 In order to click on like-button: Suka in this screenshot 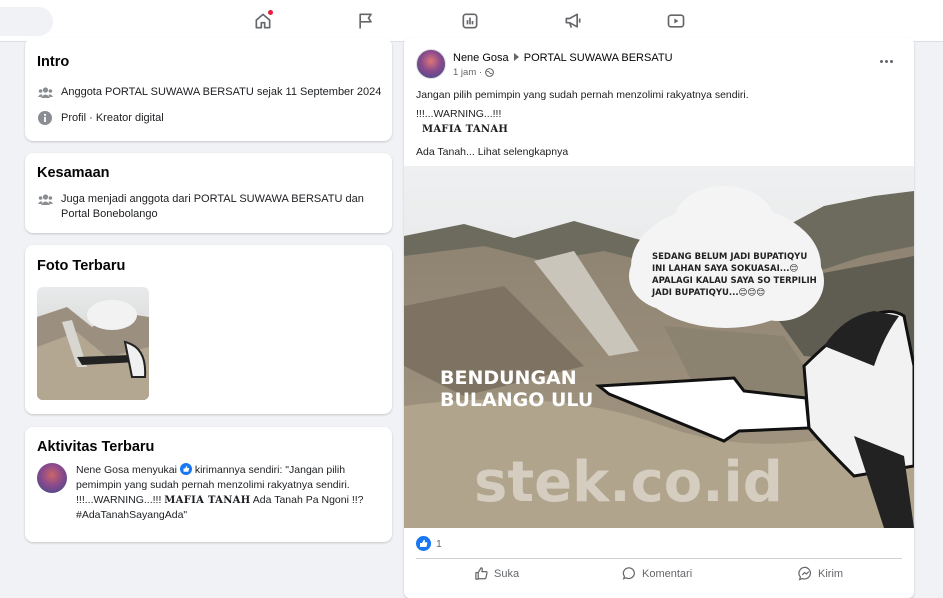, I will do `click(496, 573)`.